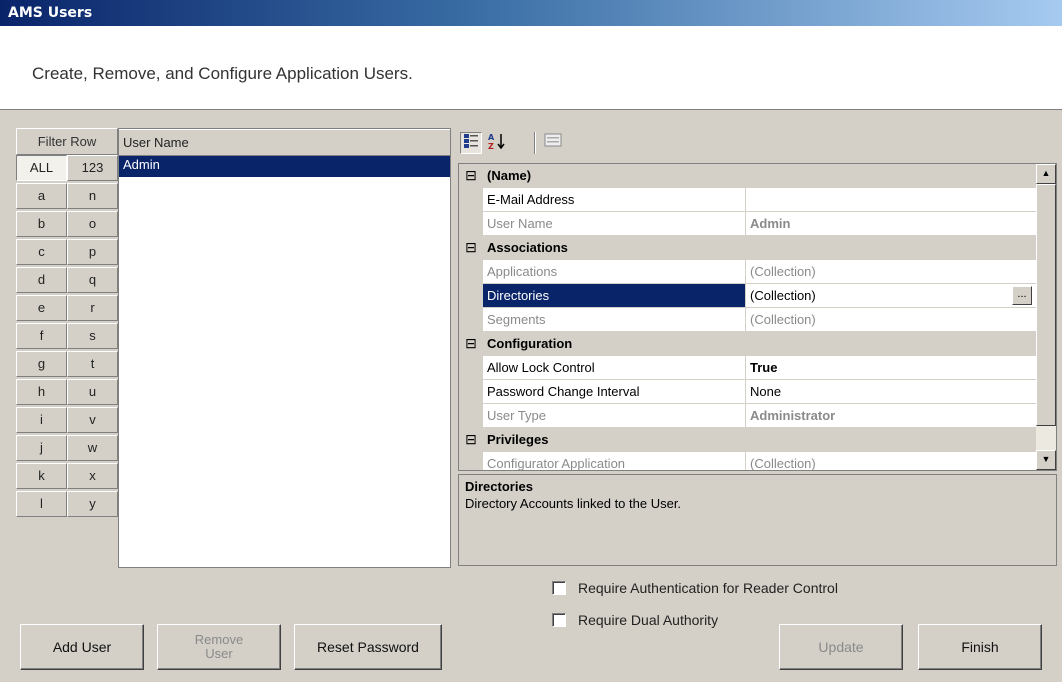 The width and height of the screenshot is (1062, 682). I want to click on update-button: Update, so click(841, 647).